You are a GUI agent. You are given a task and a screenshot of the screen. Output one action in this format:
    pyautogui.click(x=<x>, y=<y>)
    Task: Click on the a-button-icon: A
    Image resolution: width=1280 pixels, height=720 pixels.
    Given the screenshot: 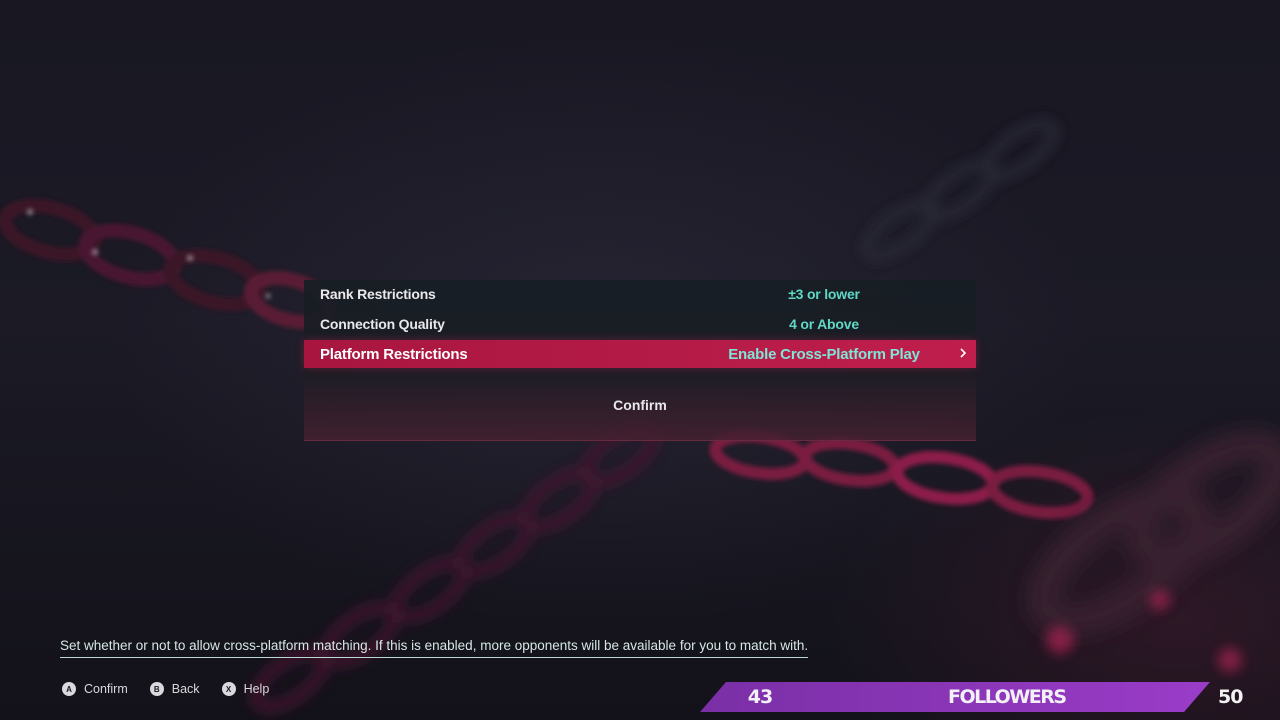 What is the action you would take?
    pyautogui.click(x=69, y=689)
    